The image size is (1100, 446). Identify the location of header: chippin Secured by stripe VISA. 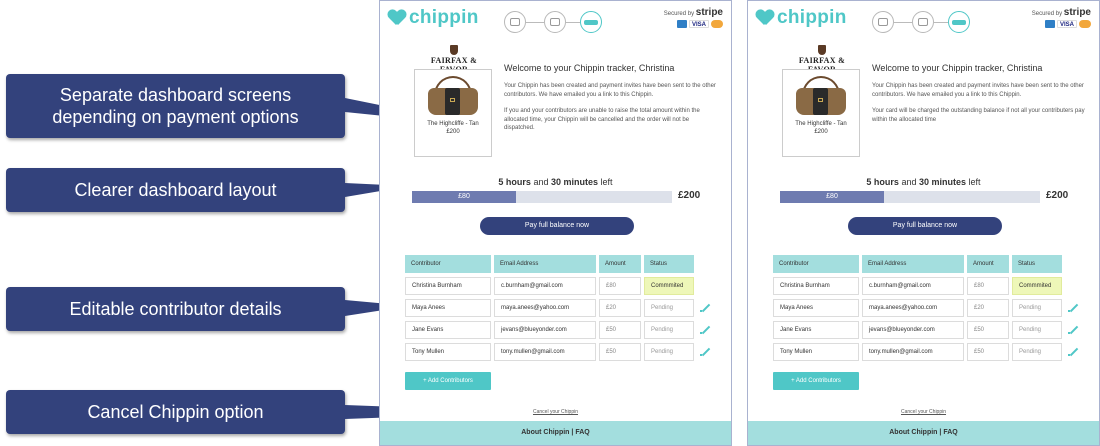
(555, 19).